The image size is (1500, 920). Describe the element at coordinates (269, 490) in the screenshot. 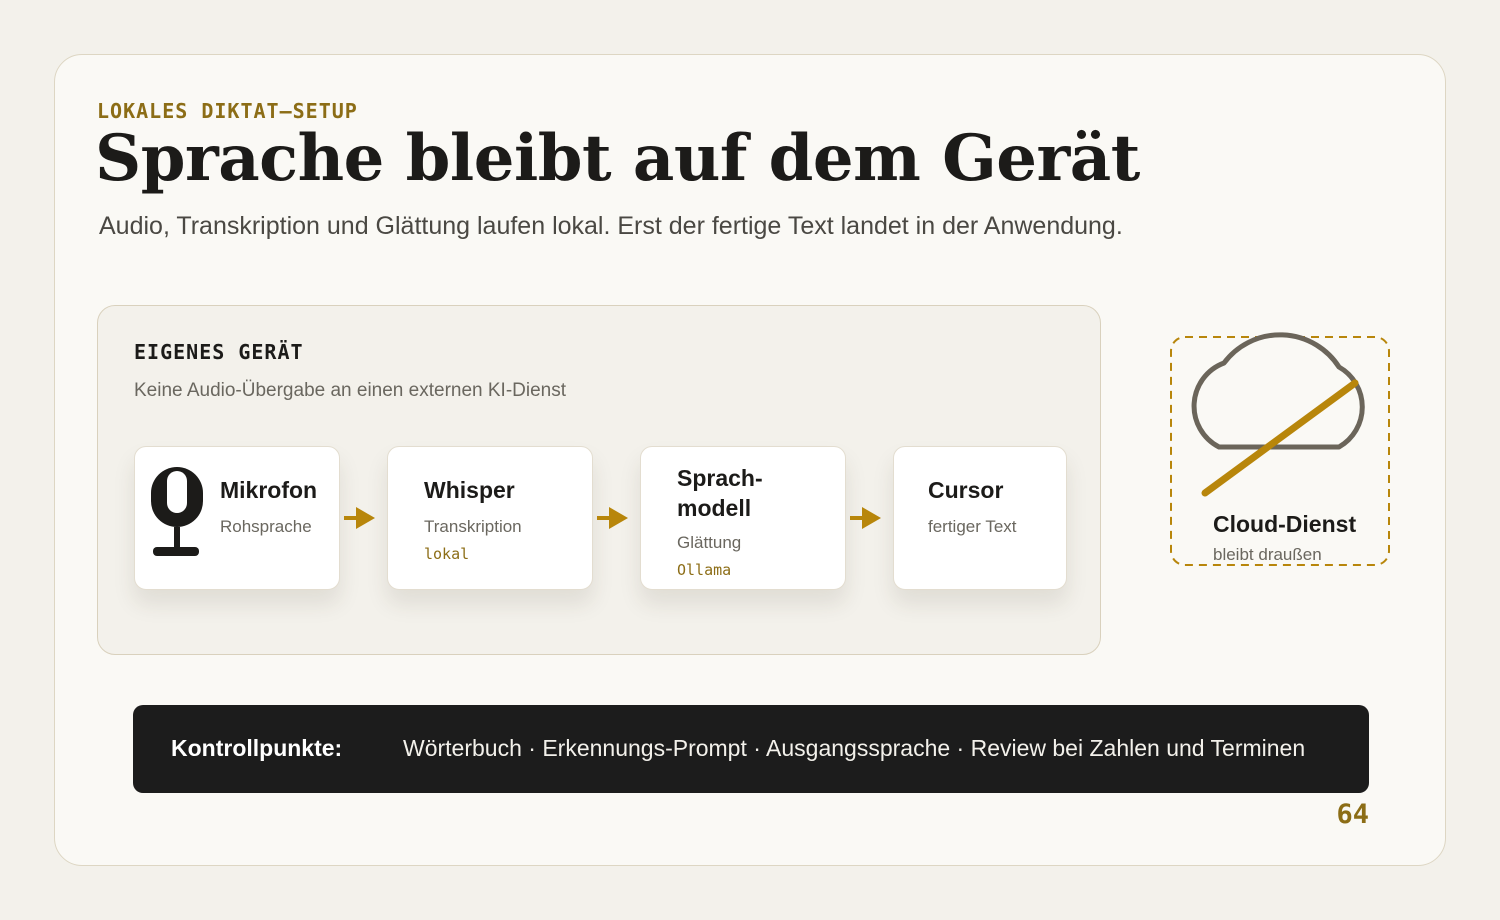

I see `card-title-mikrofon: Mikrofon` at that location.